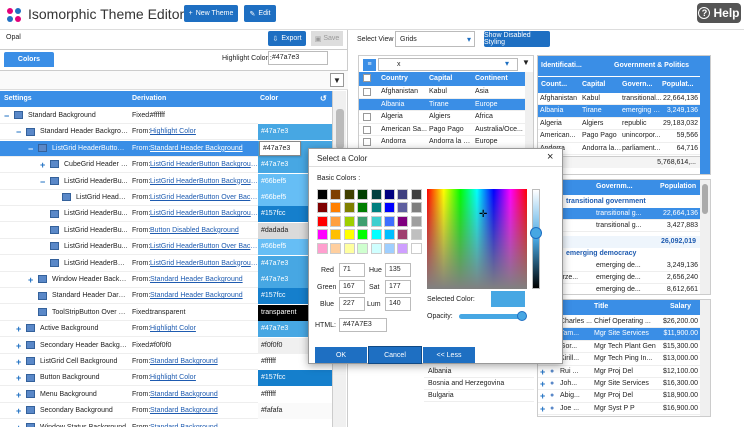  What do you see at coordinates (295, 394) in the screenshot?
I see `color-value-cell: #ffffff` at bounding box center [295, 394].